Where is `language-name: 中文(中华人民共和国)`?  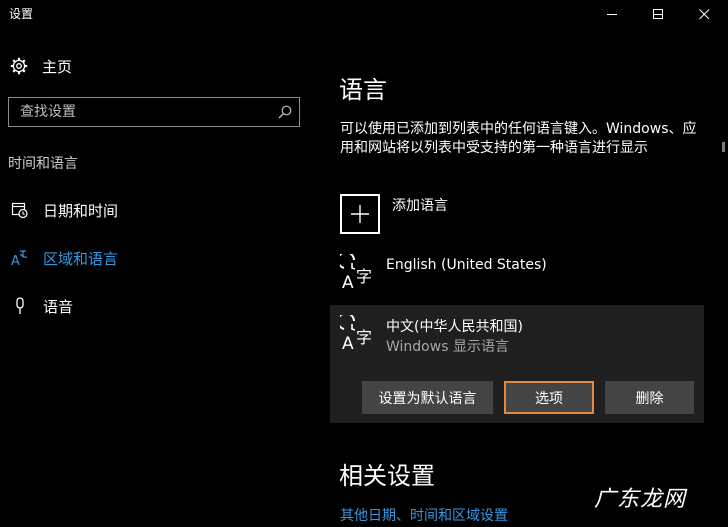 language-name: 中文(中华人民共和国) is located at coordinates (454, 327).